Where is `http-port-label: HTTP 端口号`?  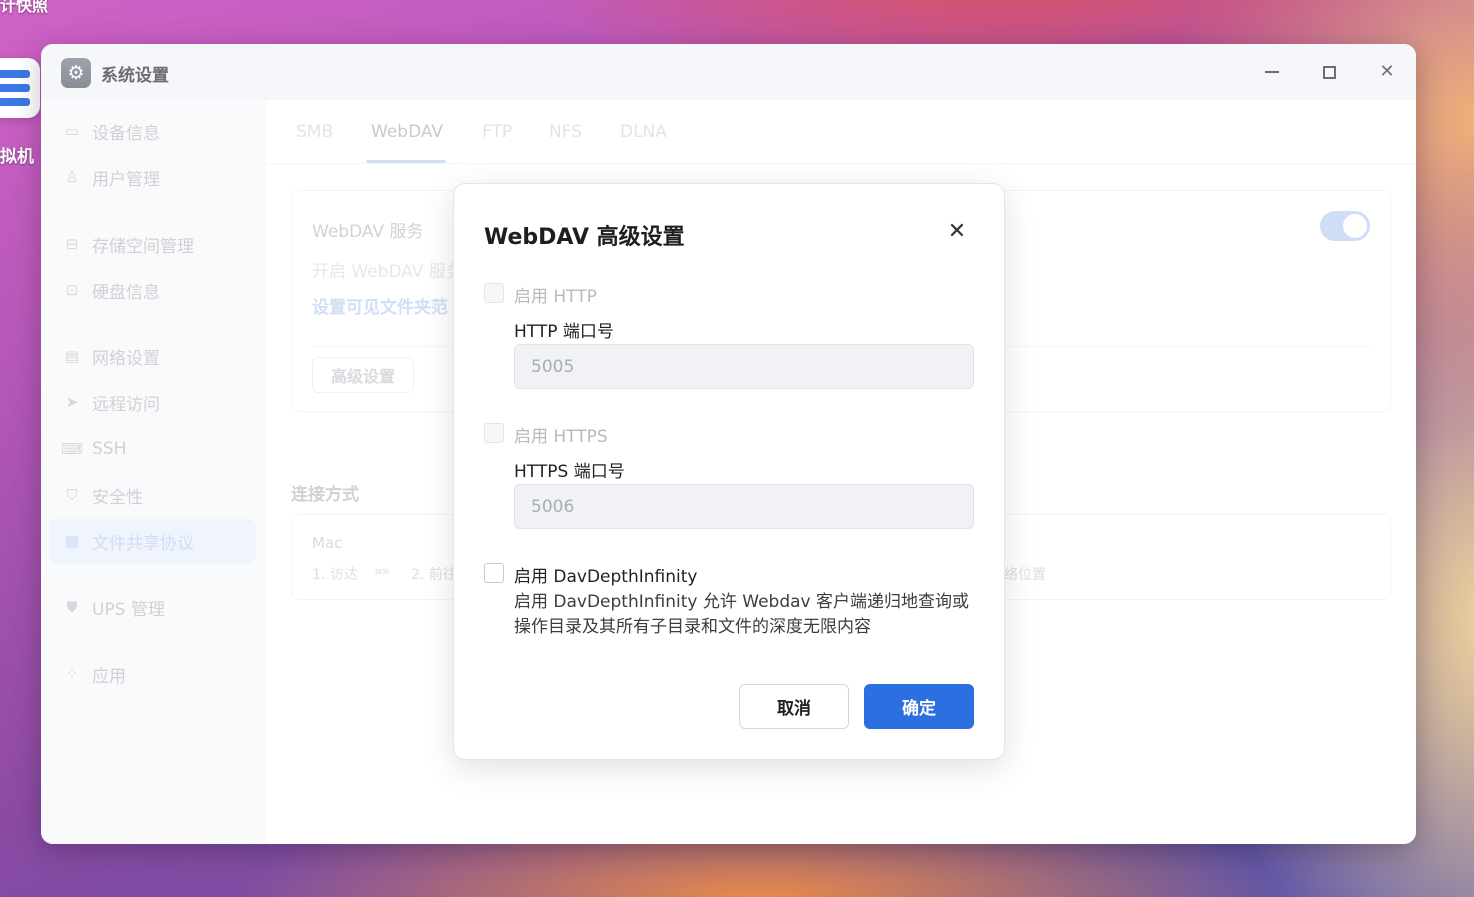 http-port-label: HTTP 端口号 is located at coordinates (564, 332).